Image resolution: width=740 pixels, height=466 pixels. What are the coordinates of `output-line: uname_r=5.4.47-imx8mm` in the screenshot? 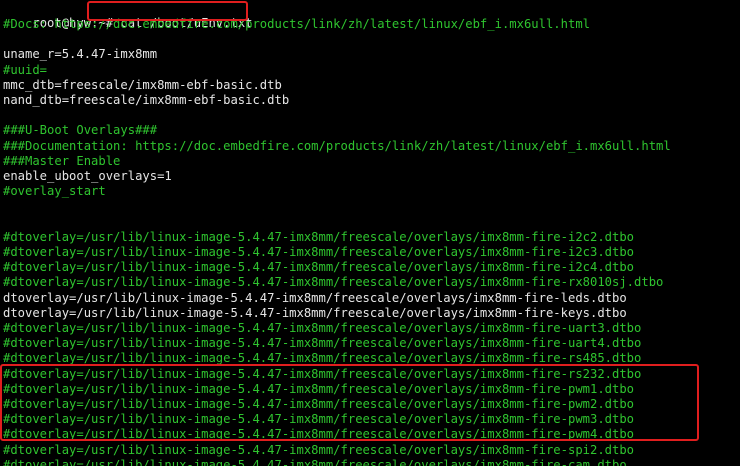 It's located at (80, 54).